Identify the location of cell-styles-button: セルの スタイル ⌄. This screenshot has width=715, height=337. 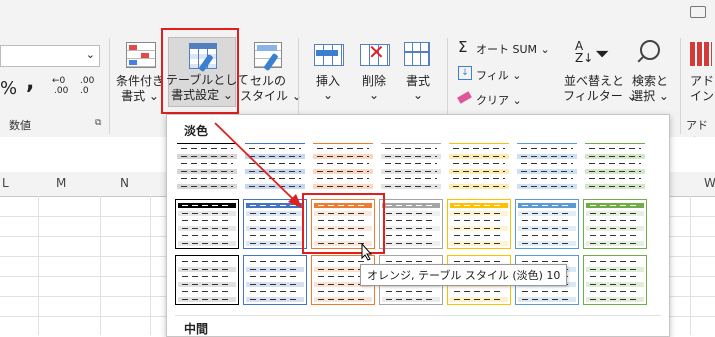
(271, 74).